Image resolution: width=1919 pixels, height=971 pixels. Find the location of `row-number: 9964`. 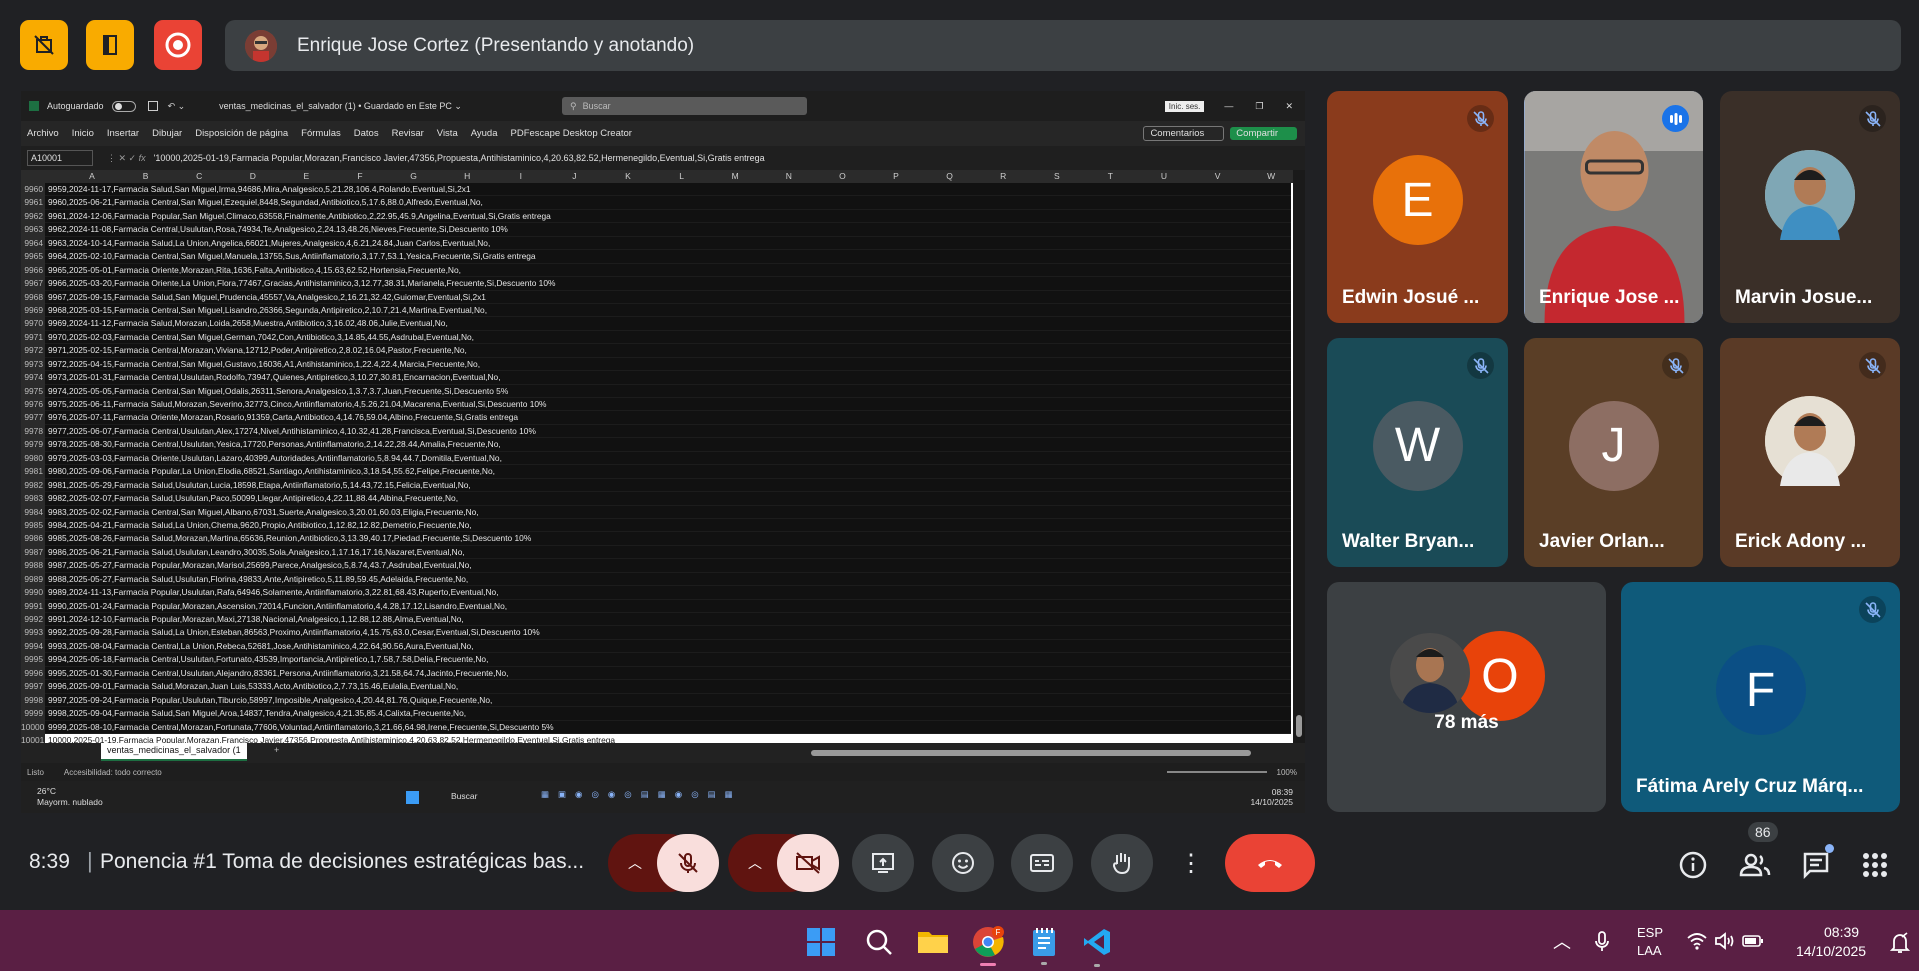

row-number: 9964 is located at coordinates (33, 243).